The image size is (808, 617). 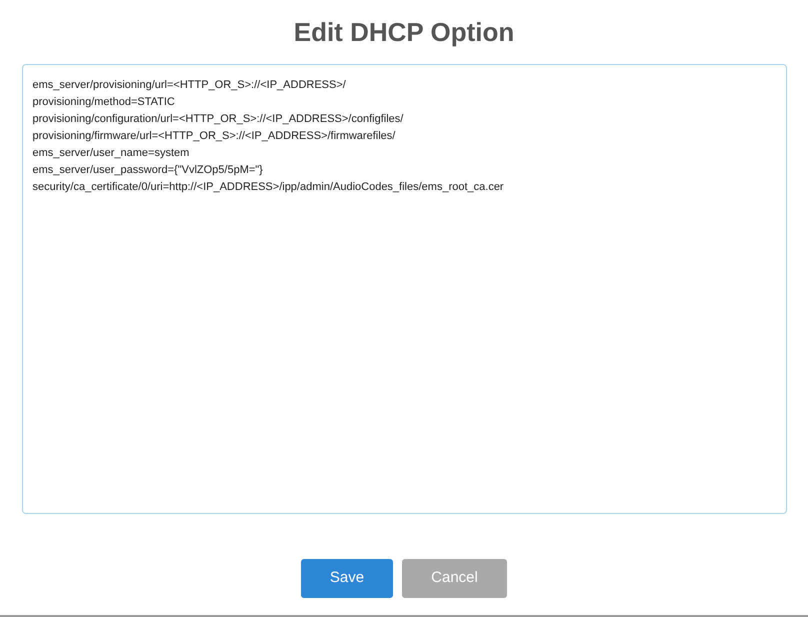 What do you see at coordinates (454, 578) in the screenshot?
I see `cancel-button: Cancel` at bounding box center [454, 578].